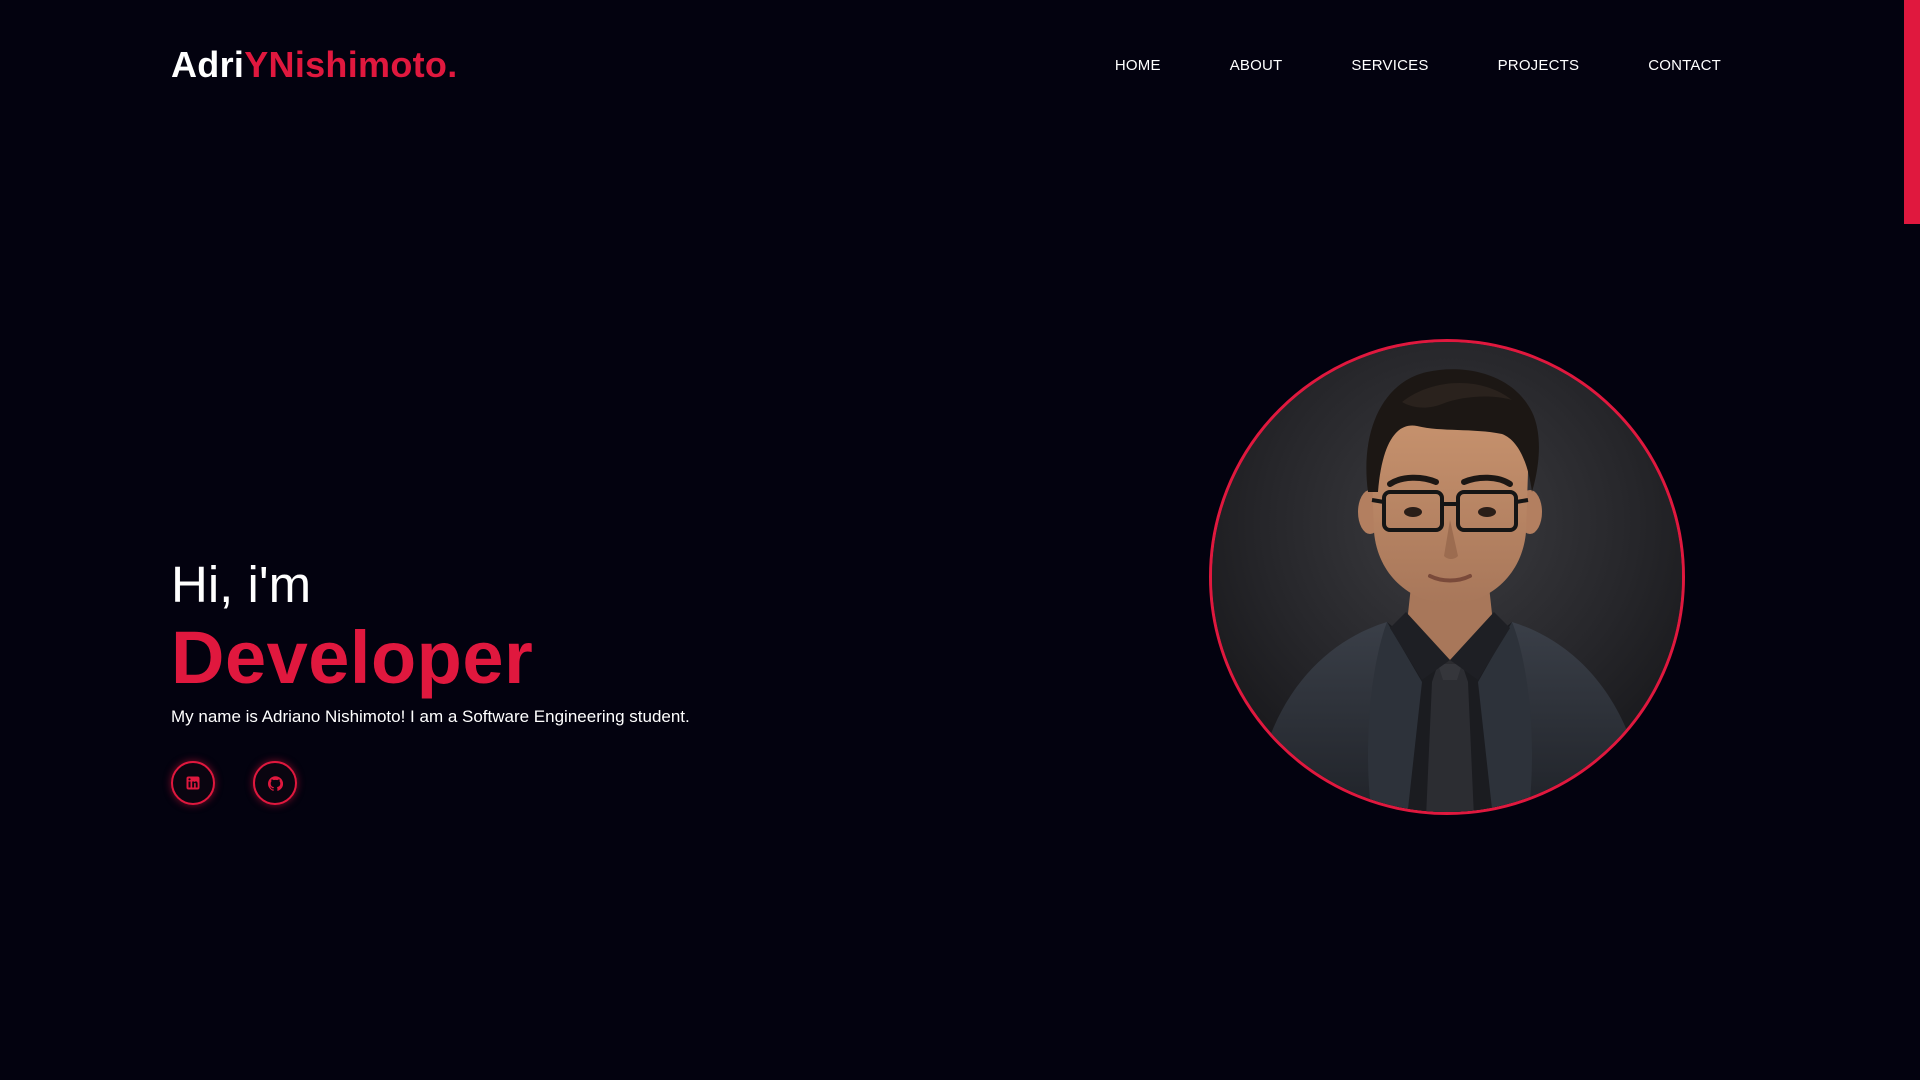  I want to click on profile-photo-illustration, so click(1447, 577).